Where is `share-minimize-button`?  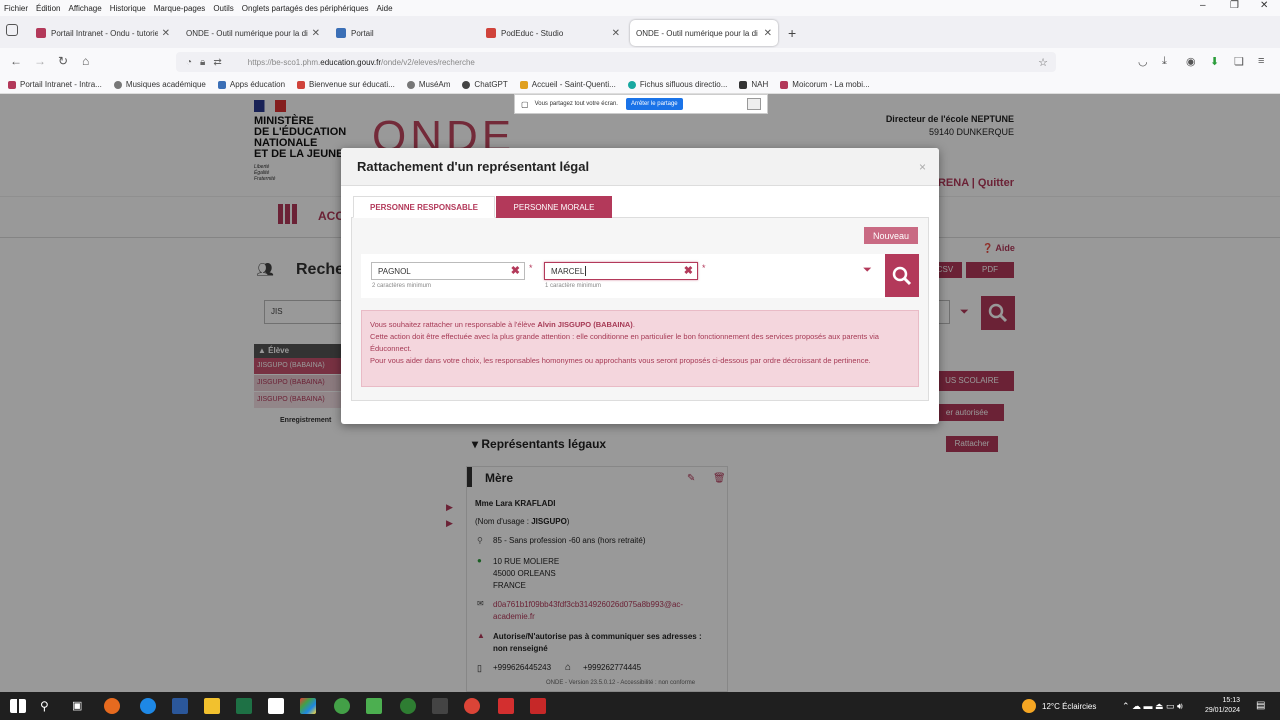 share-minimize-button is located at coordinates (754, 104).